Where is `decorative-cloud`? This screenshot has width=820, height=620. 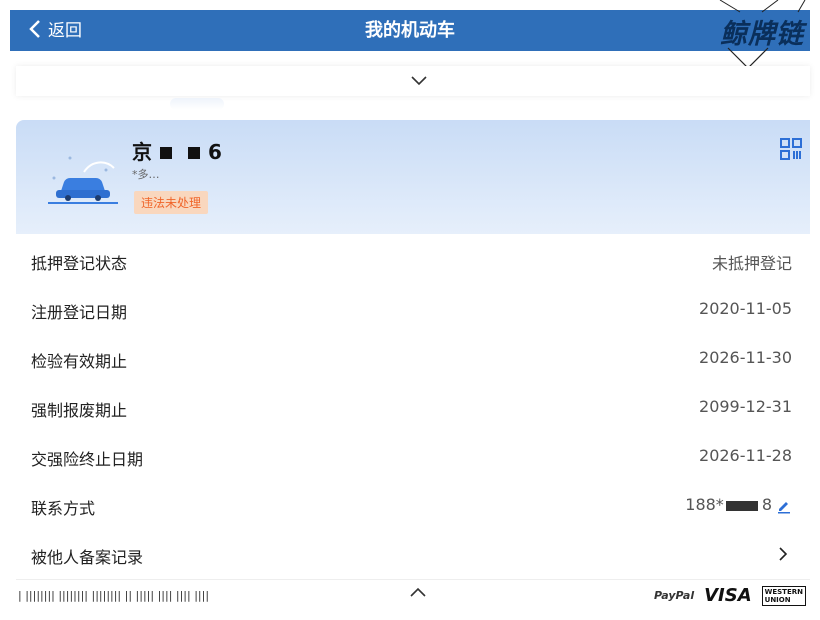
decorative-cloud is located at coordinates (197, 104).